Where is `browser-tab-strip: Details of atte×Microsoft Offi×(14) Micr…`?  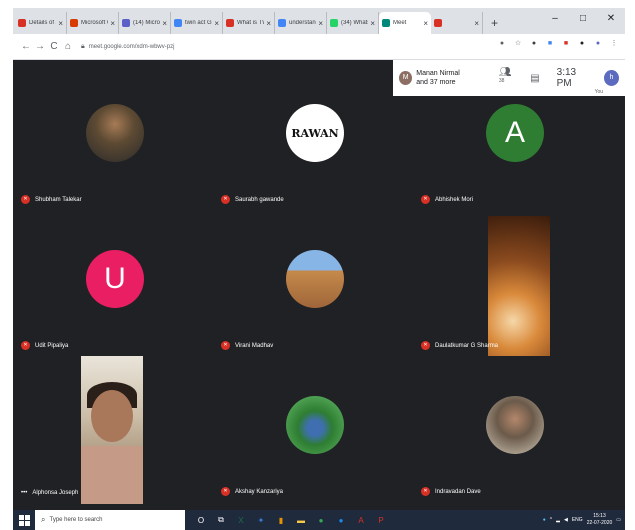
browser-tab-strip: Details of atte×Microsoft Offi×(14) Micr… is located at coordinates (319, 21).